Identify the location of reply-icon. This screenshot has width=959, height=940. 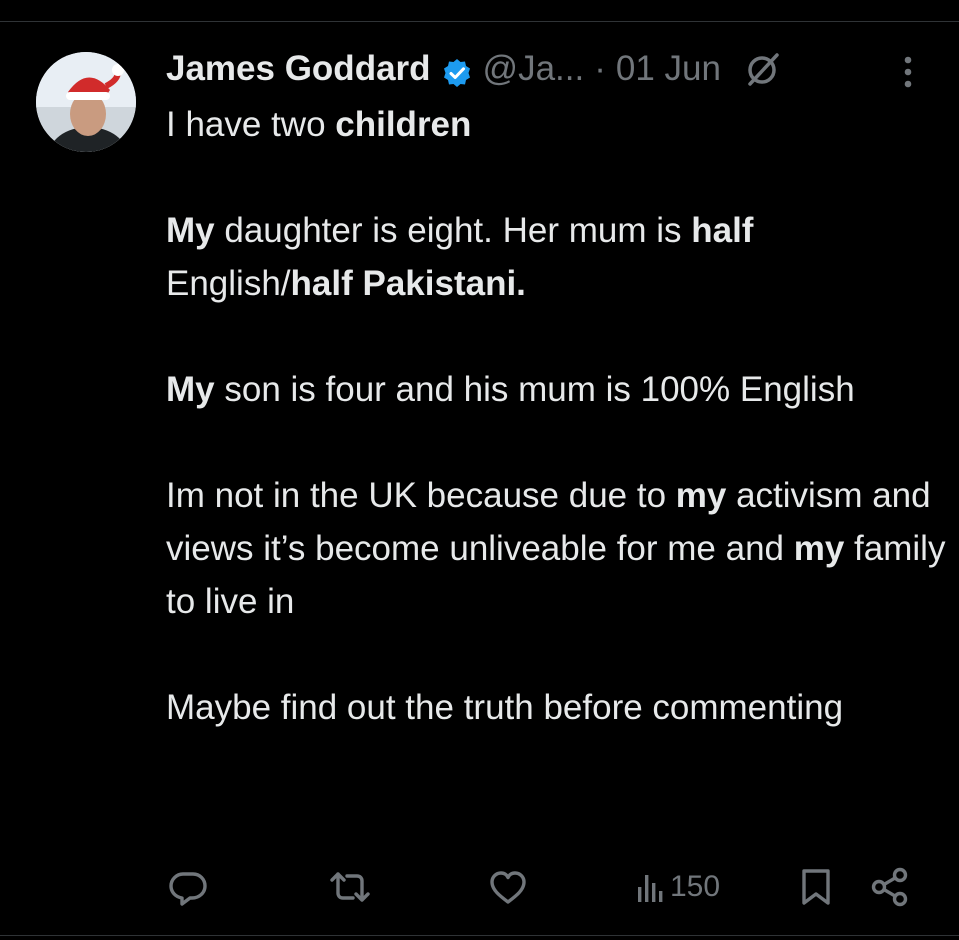
(188, 889).